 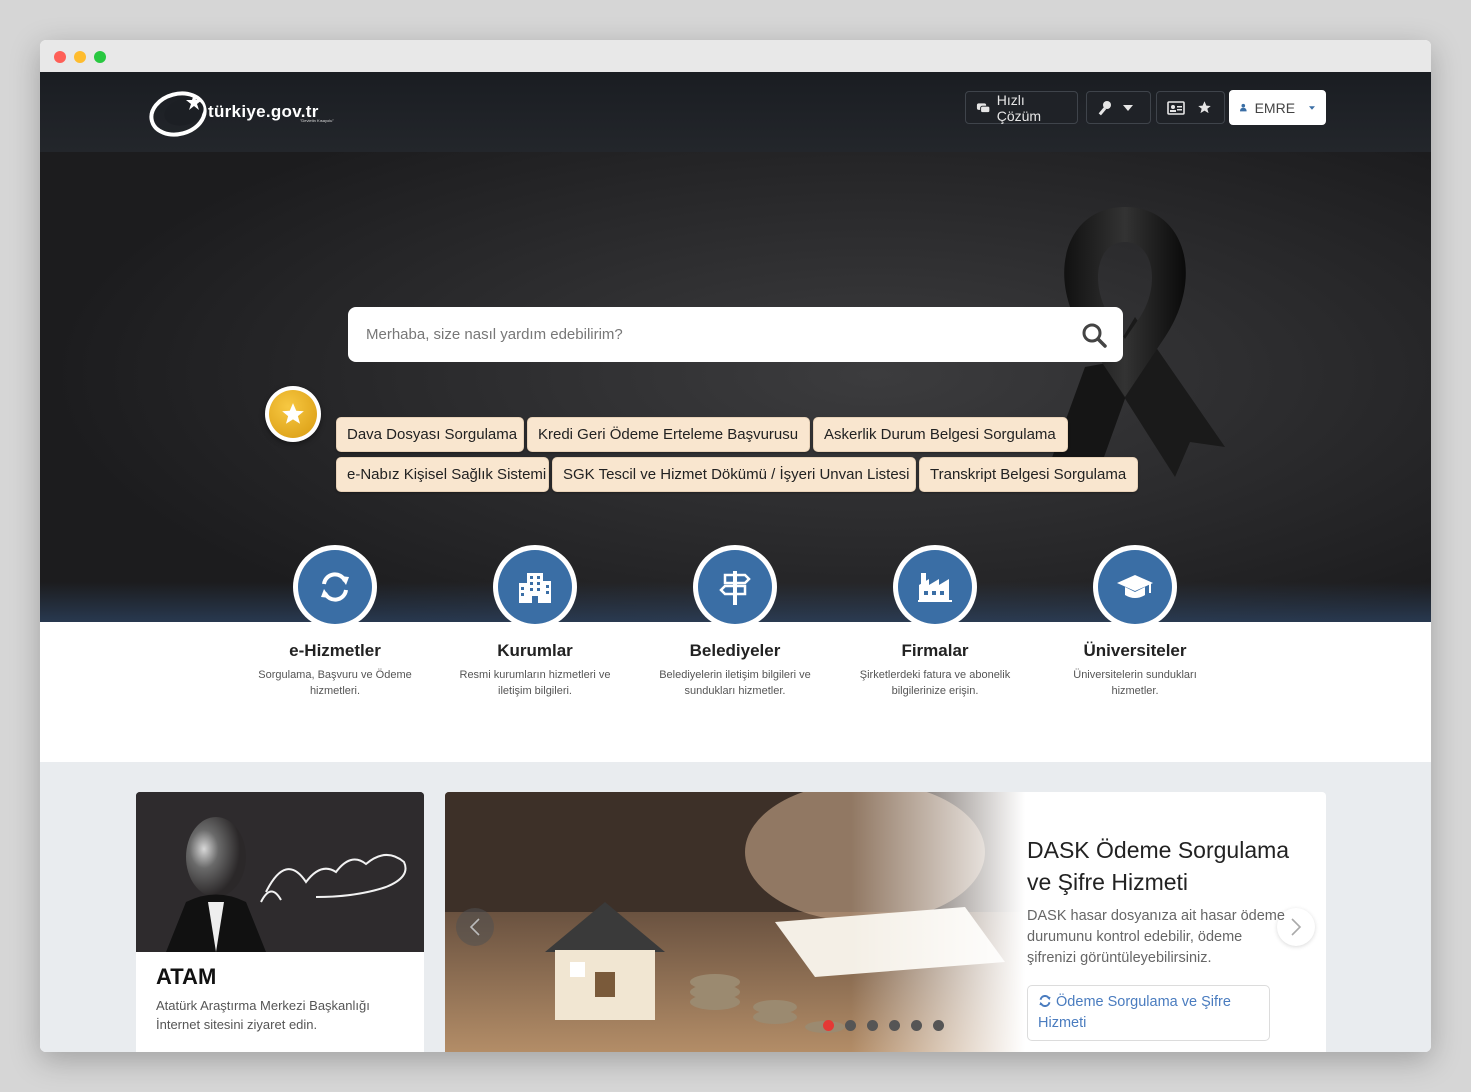 What do you see at coordinates (1135, 683) in the screenshot?
I see `category-description: Üniversitelerin sundukları hizmetler.` at bounding box center [1135, 683].